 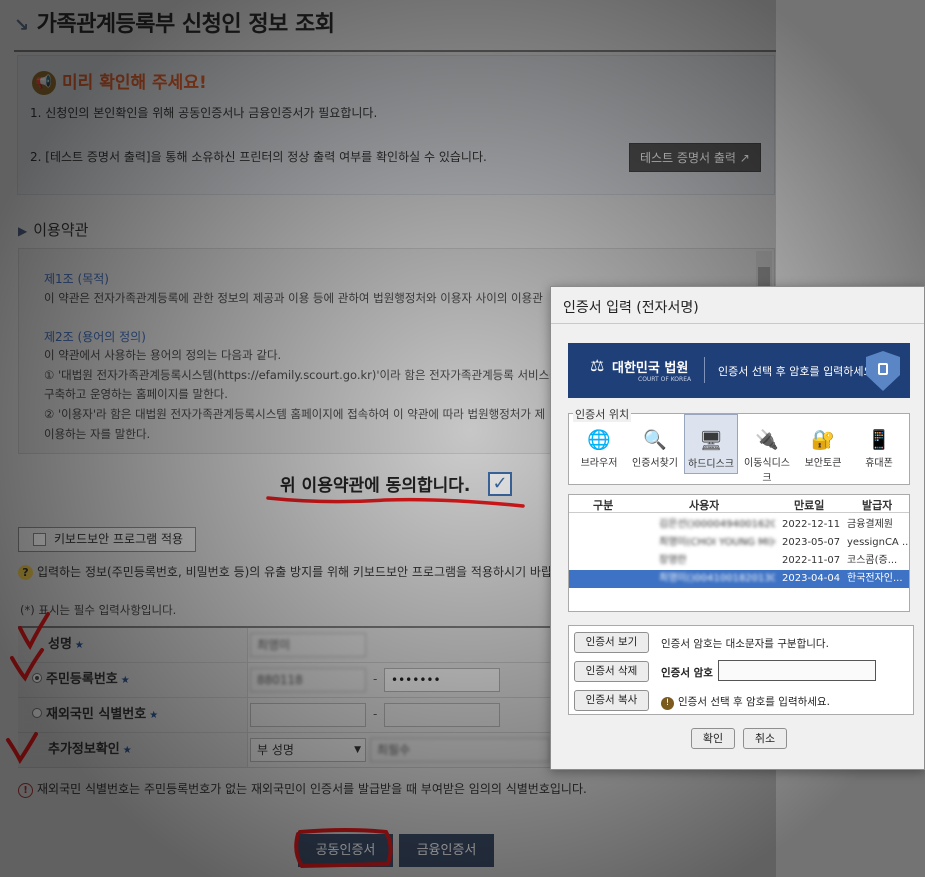 I want to click on court-logo: 대한민국 법원 COURT OF KOREA, so click(x=651, y=370).